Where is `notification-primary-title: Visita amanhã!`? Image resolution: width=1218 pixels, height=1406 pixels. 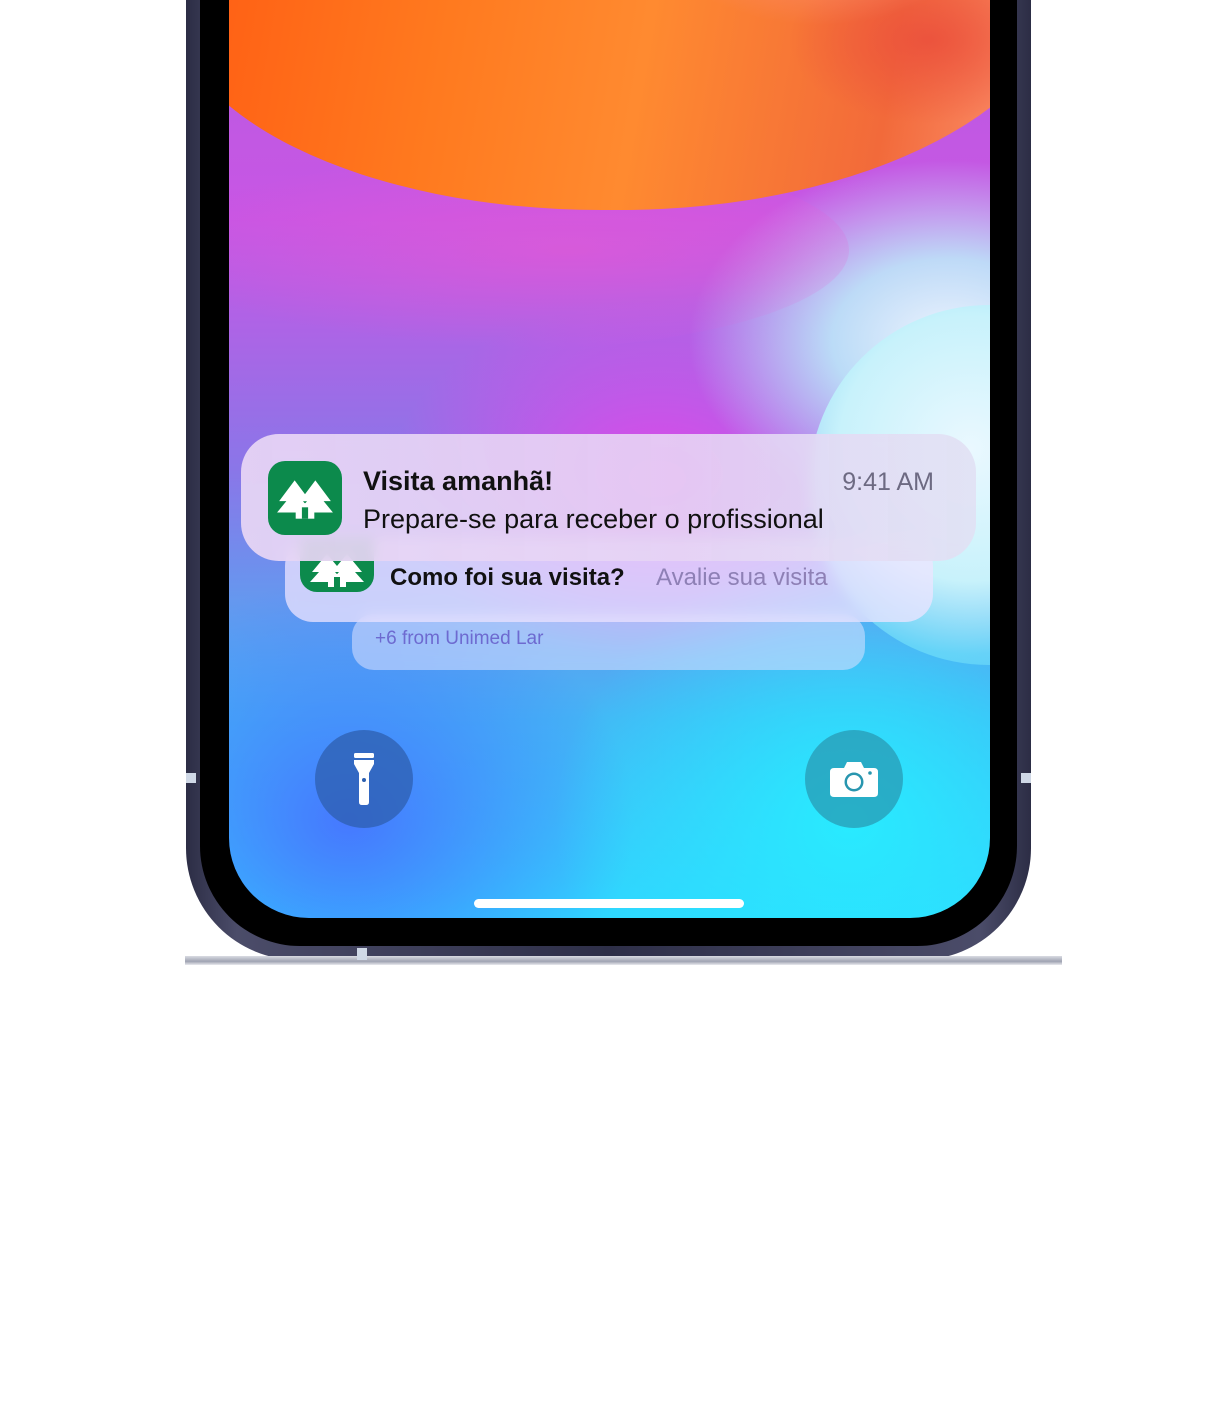
notification-primary-title: Visita amanhã! is located at coordinates (458, 481).